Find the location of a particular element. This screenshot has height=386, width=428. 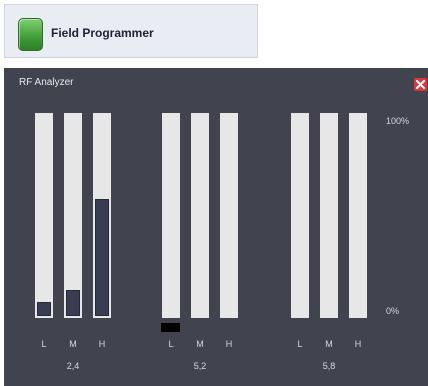

app-title: Field Programmer is located at coordinates (102, 33).